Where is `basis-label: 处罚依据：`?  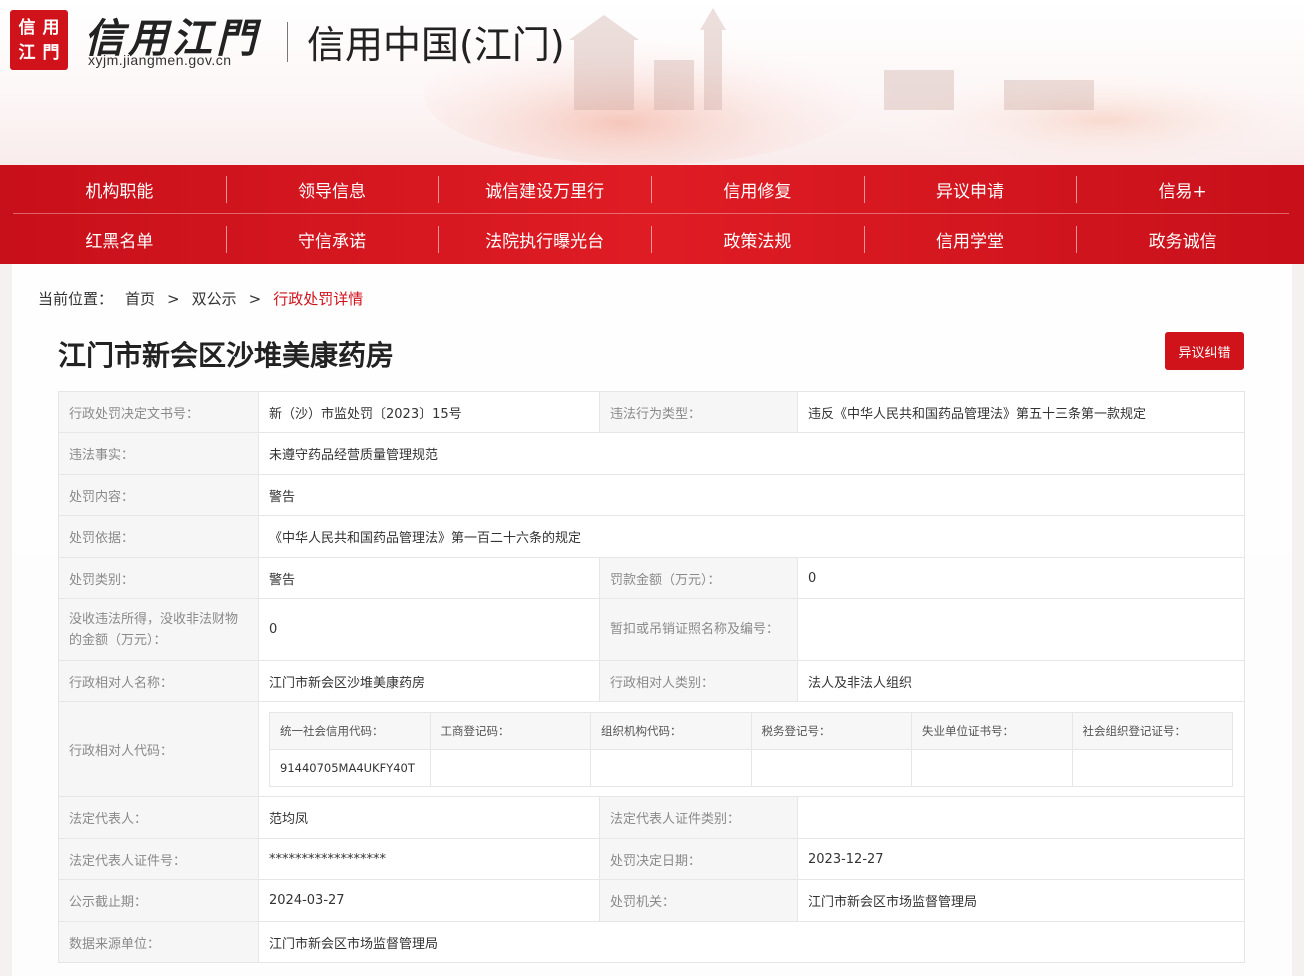 basis-label: 处罚依据： is located at coordinates (158, 536).